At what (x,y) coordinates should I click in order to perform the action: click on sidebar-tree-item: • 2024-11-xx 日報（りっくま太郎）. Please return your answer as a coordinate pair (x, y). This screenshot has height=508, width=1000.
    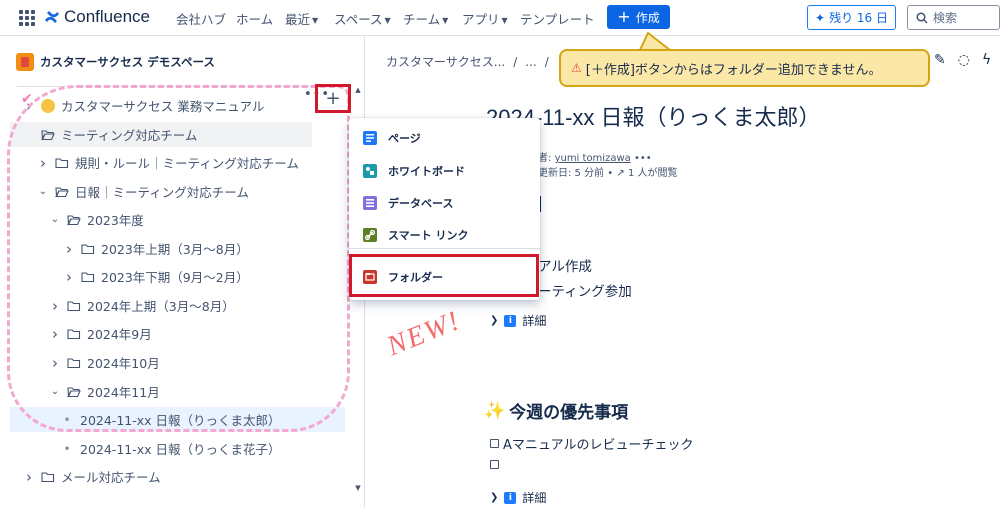
    Looking at the image, I should click on (177, 419).